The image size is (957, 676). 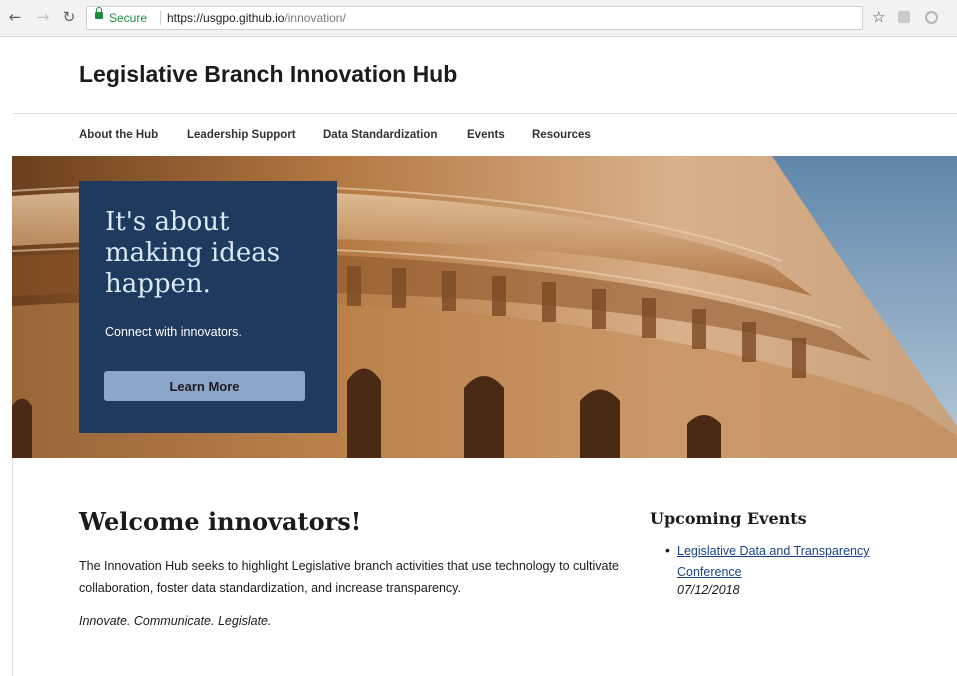 What do you see at coordinates (728, 518) in the screenshot?
I see `upcoming-events-heading: Upcoming Events` at bounding box center [728, 518].